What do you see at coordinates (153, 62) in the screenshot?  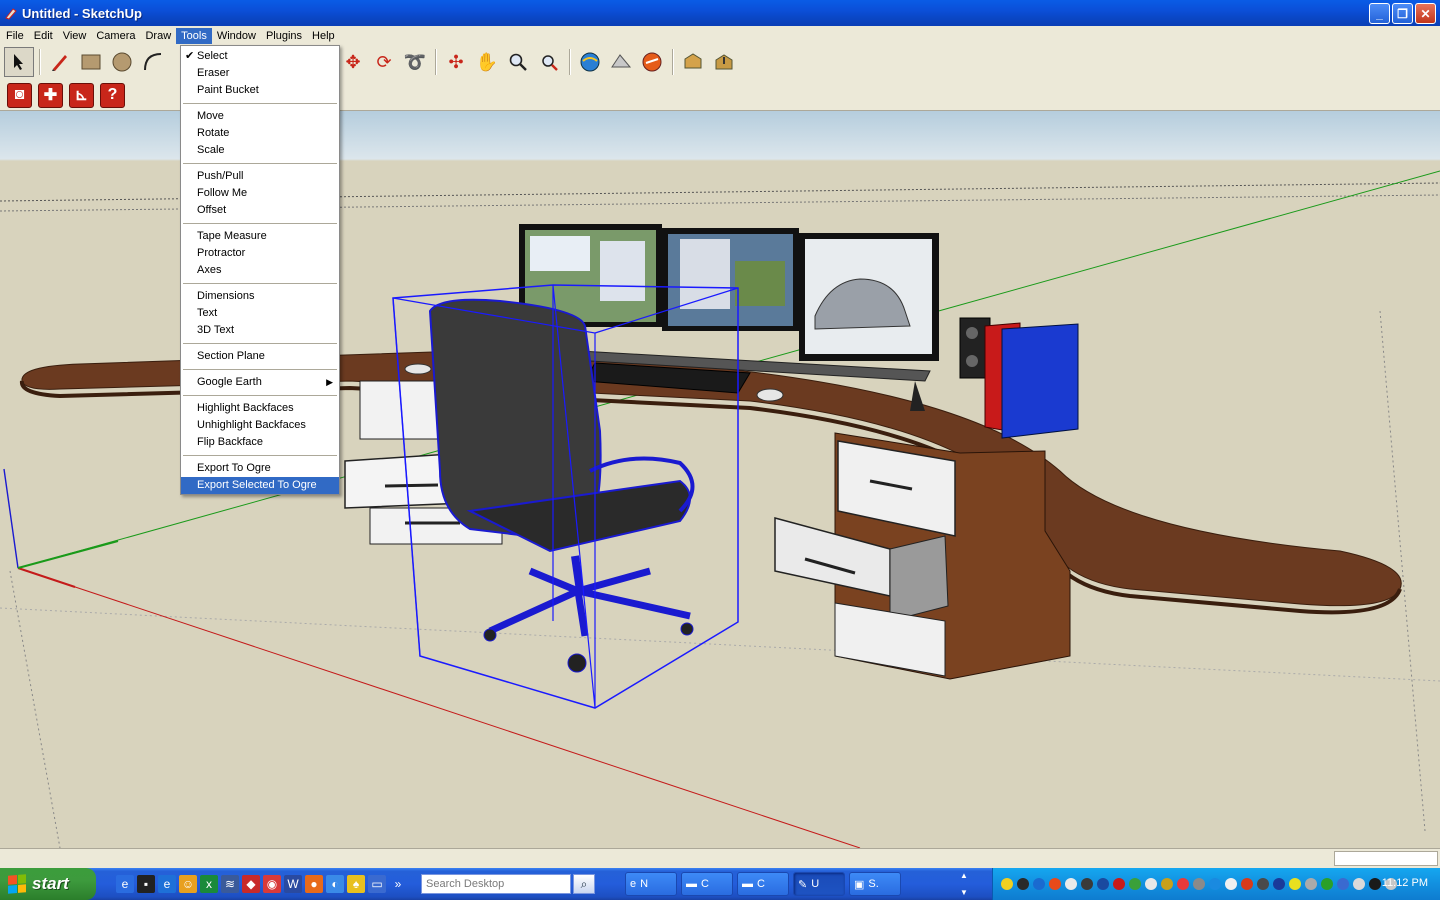 I see `arc-tool-button` at bounding box center [153, 62].